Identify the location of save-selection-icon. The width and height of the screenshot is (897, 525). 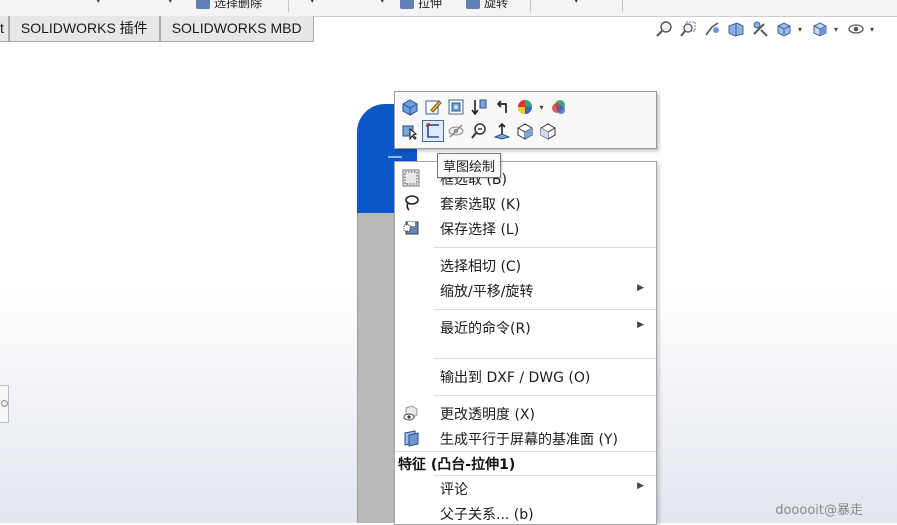
(411, 228).